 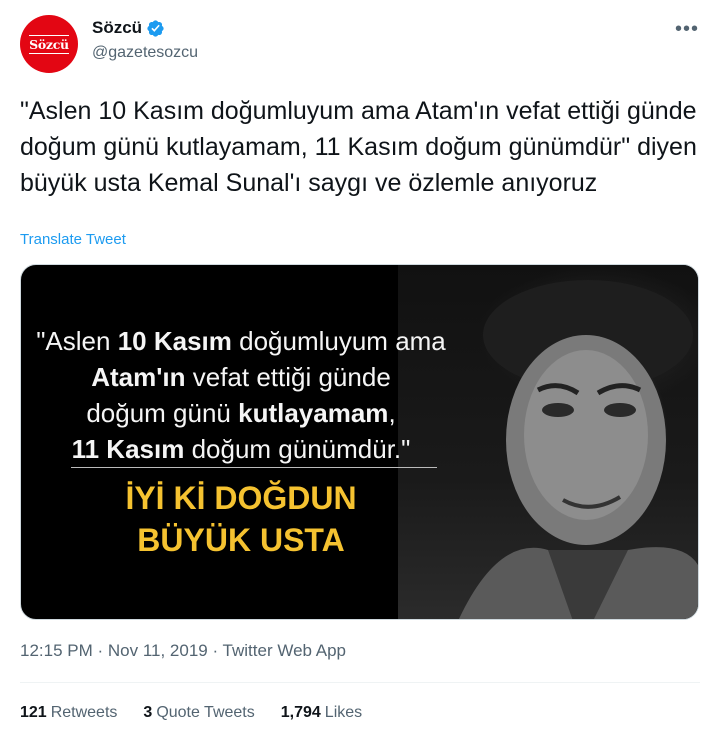 What do you see at coordinates (155, 28) in the screenshot?
I see `verified-badge-icon` at bounding box center [155, 28].